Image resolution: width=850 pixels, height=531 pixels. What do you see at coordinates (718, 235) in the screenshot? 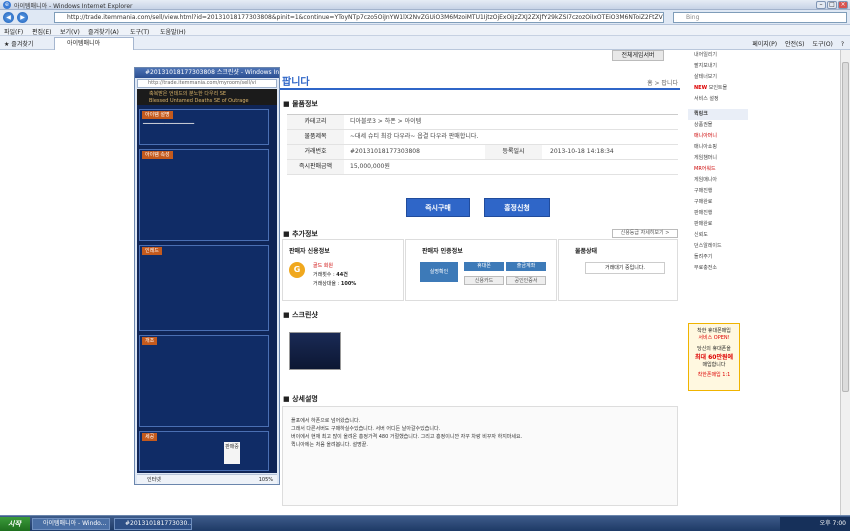
I see `quicklink-item: 신뢰도` at bounding box center [718, 235].